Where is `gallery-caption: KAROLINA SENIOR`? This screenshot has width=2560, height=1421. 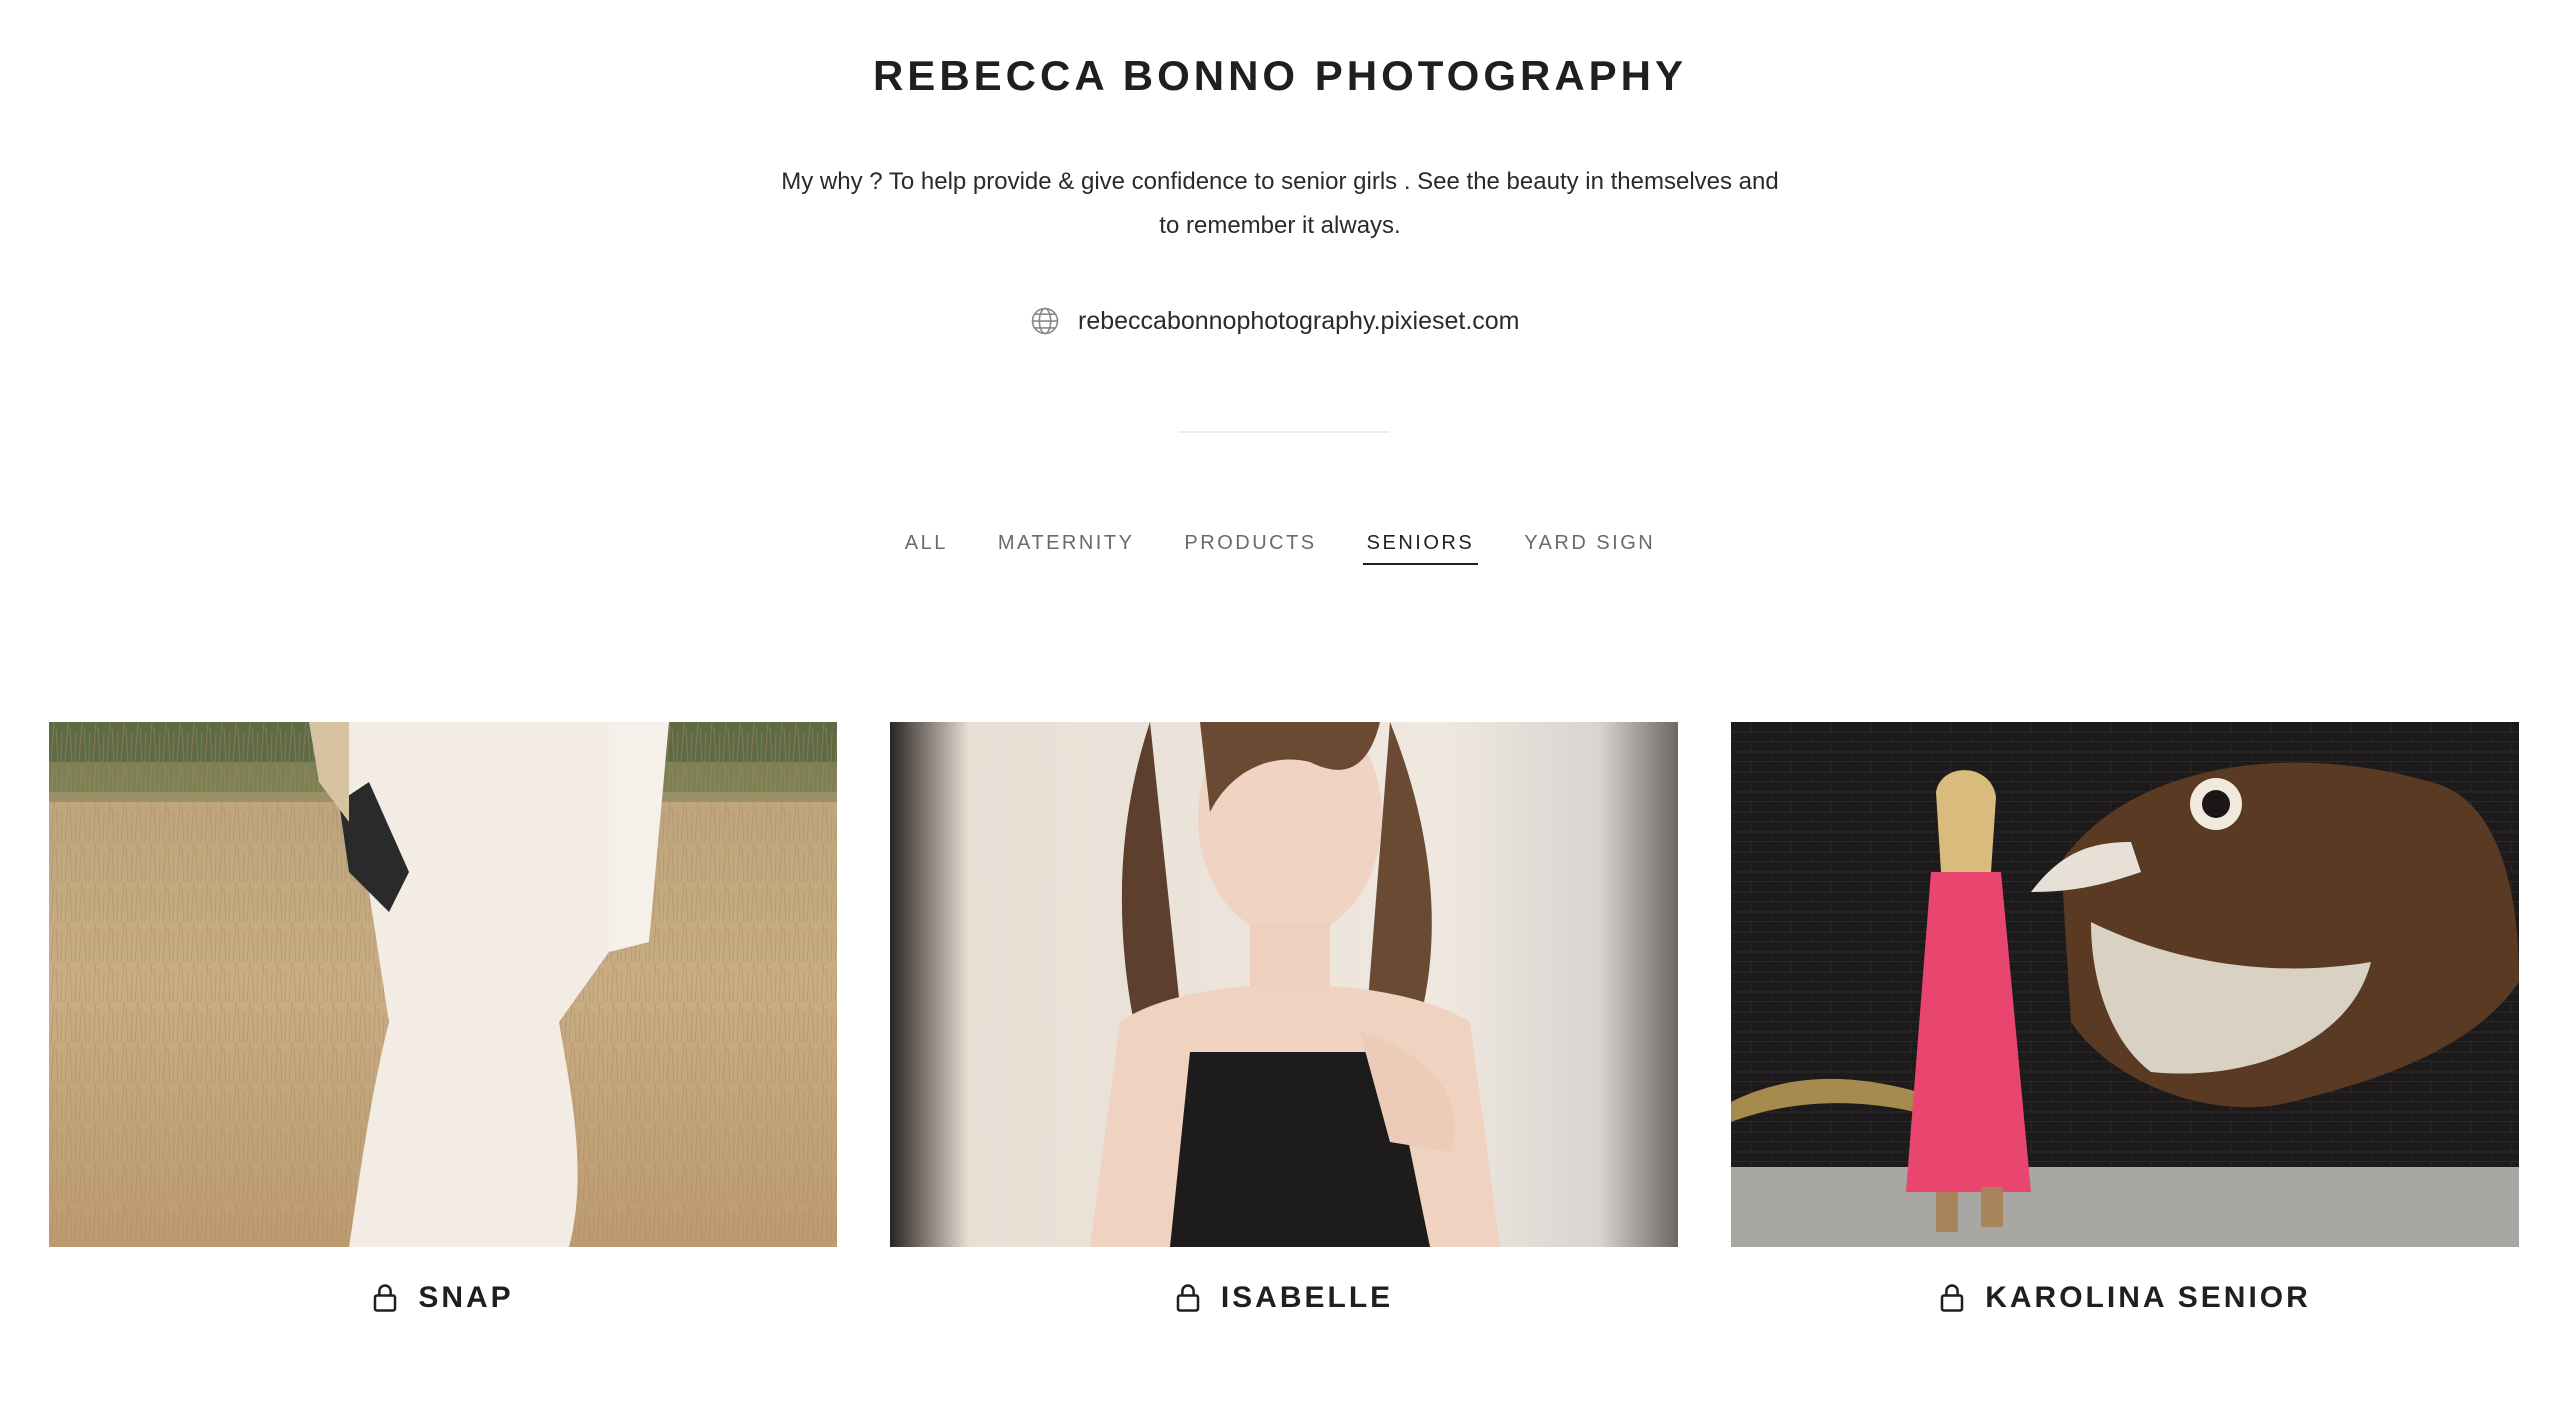
gallery-caption: KAROLINA SENIOR is located at coordinates (2125, 1298).